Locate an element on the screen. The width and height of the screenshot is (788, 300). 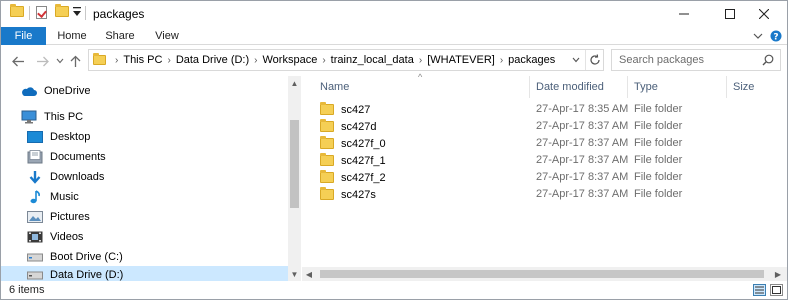
breadcrumb-trainz-local-data: trainz_local_data is located at coordinates (372, 60).